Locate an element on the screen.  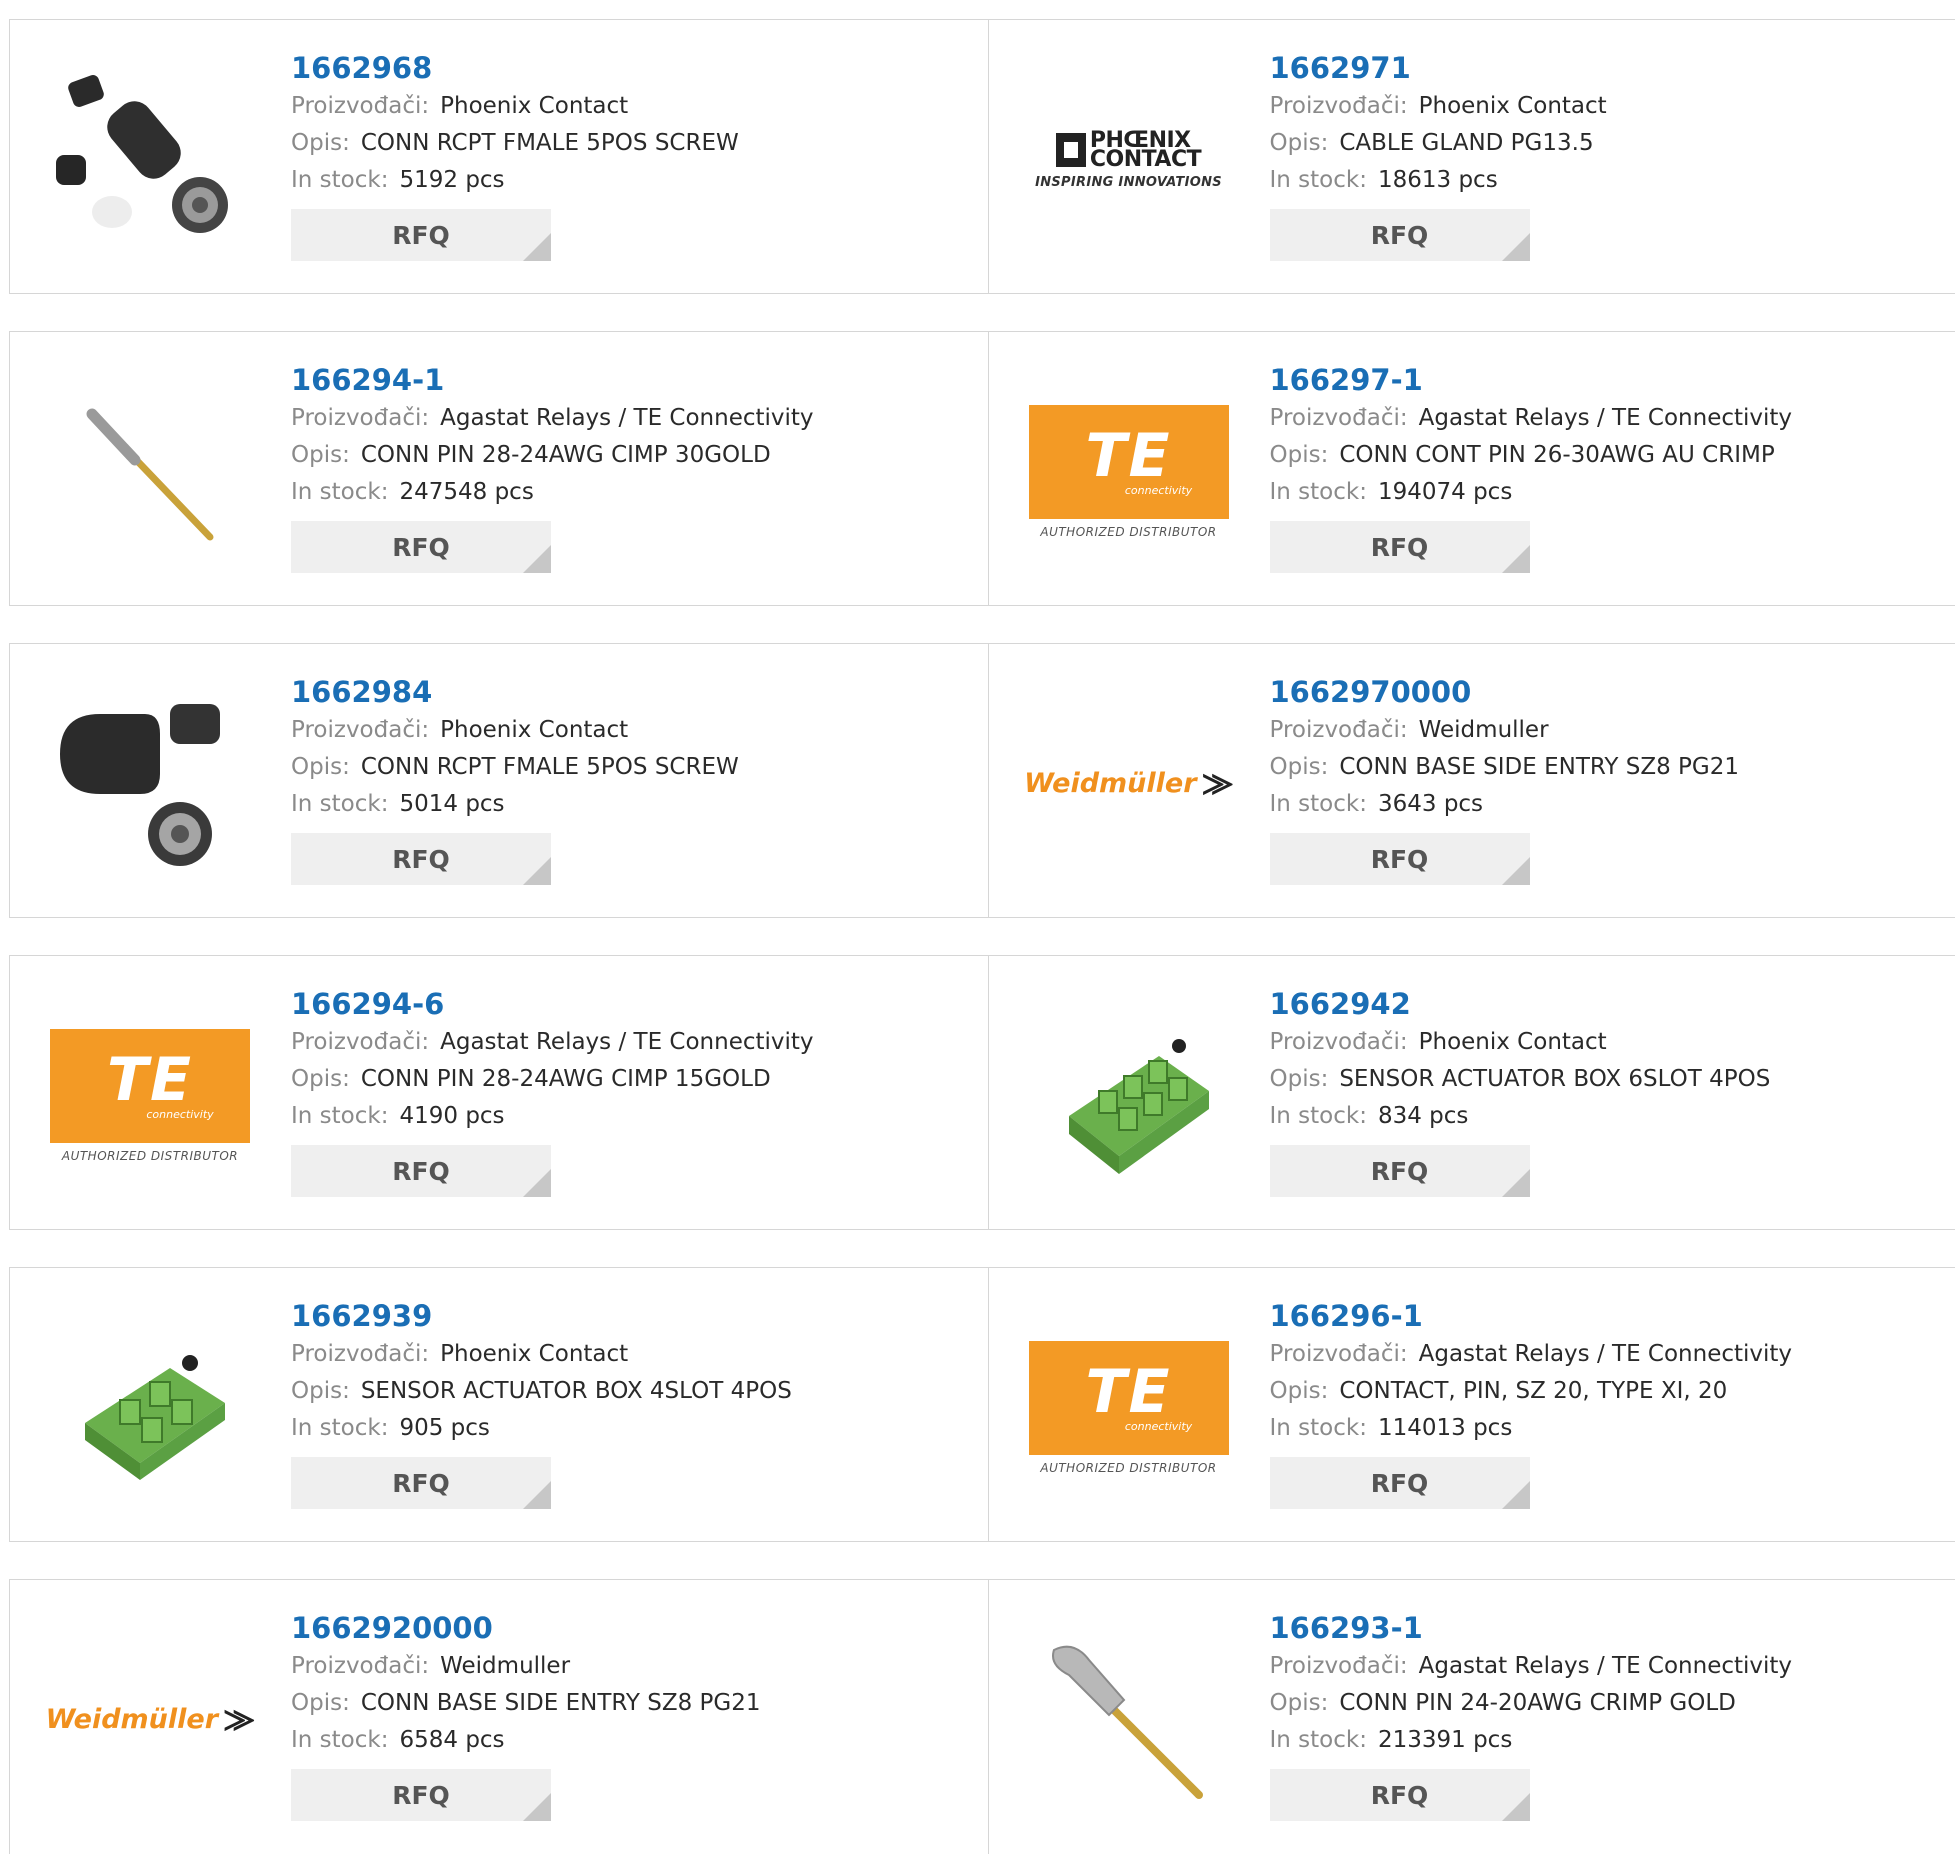
description-value: SENSOR ACTUATOR BOX 4SLOT 4POS is located at coordinates (576, 1391).